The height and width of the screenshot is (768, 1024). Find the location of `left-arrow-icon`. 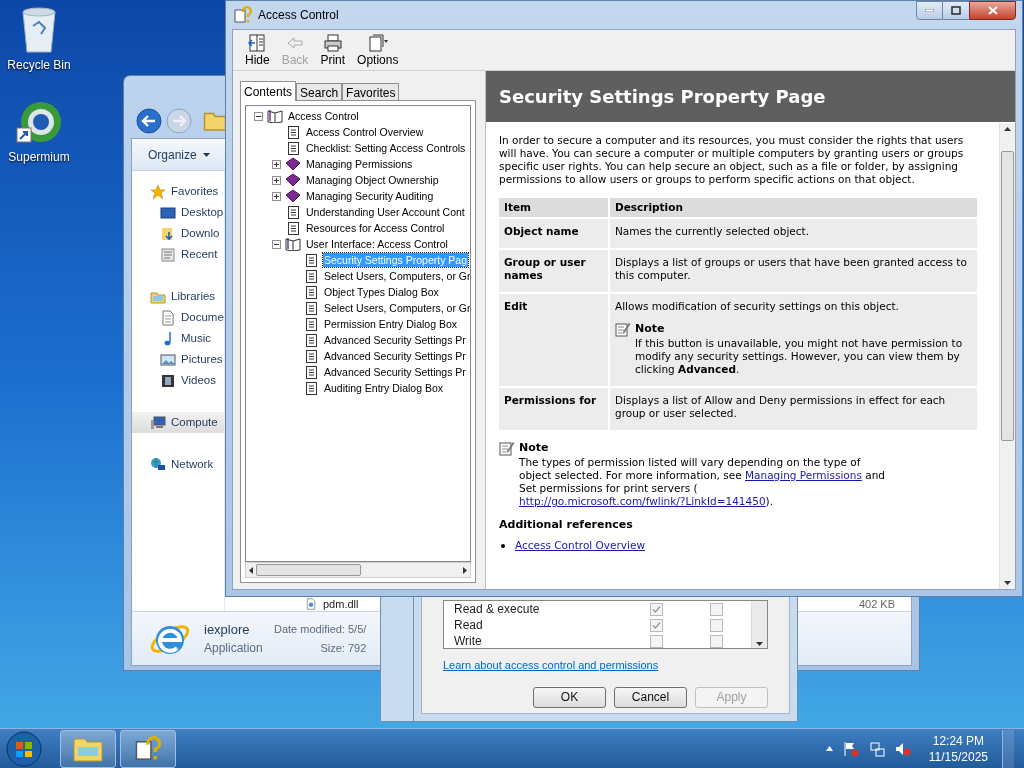

left-arrow-icon is located at coordinates (251, 570).